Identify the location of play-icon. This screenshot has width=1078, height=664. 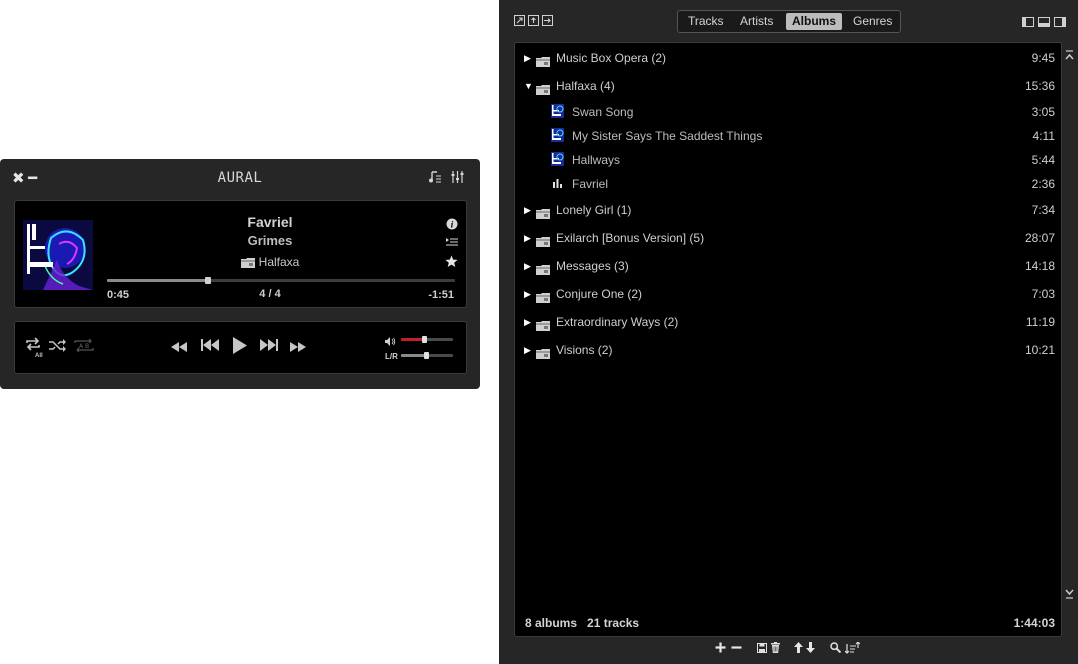
(240, 347).